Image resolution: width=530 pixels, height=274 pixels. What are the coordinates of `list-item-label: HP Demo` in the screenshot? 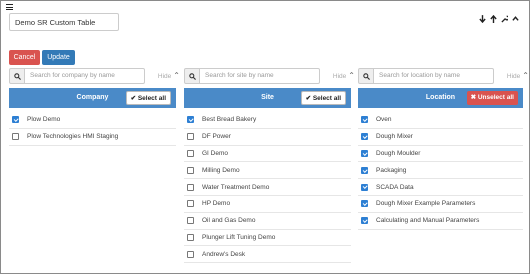 It's located at (216, 204).